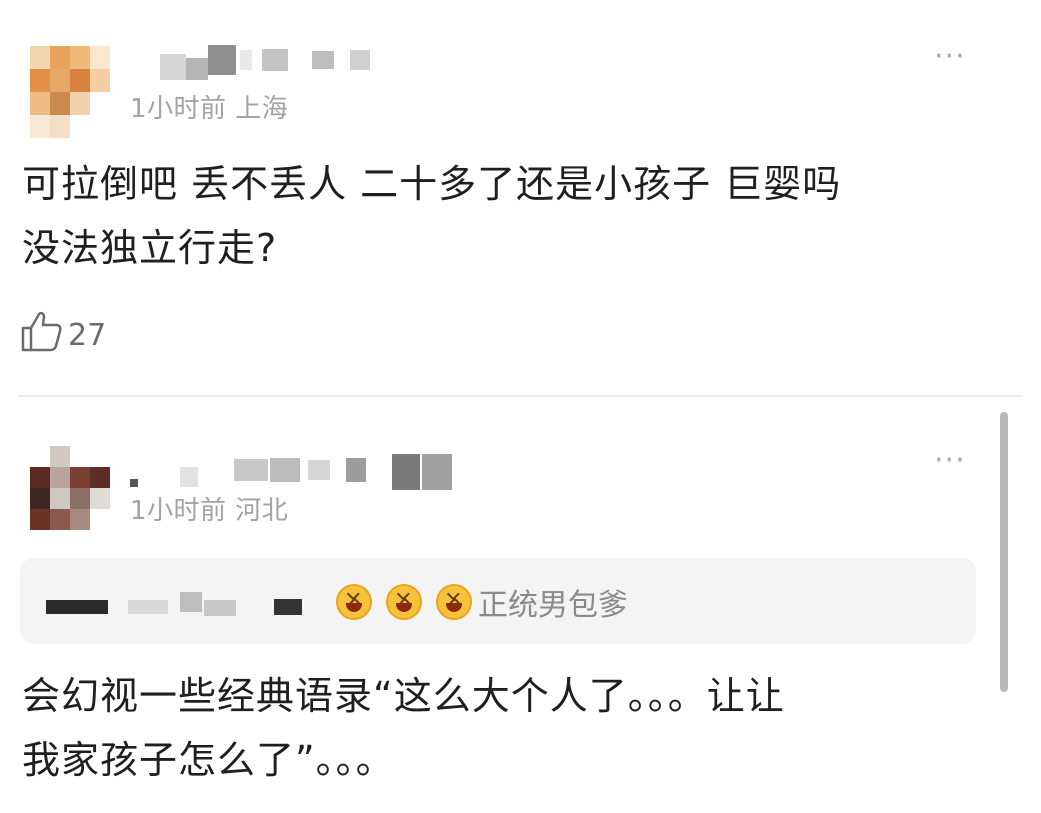 The height and width of the screenshot is (813, 1041). I want to click on quoted-username-blurred, so click(174, 602).